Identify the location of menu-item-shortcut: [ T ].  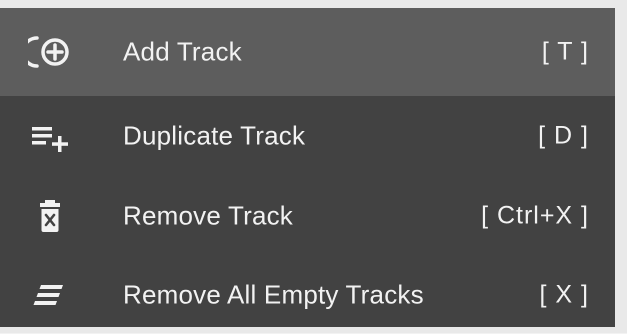
(565, 51).